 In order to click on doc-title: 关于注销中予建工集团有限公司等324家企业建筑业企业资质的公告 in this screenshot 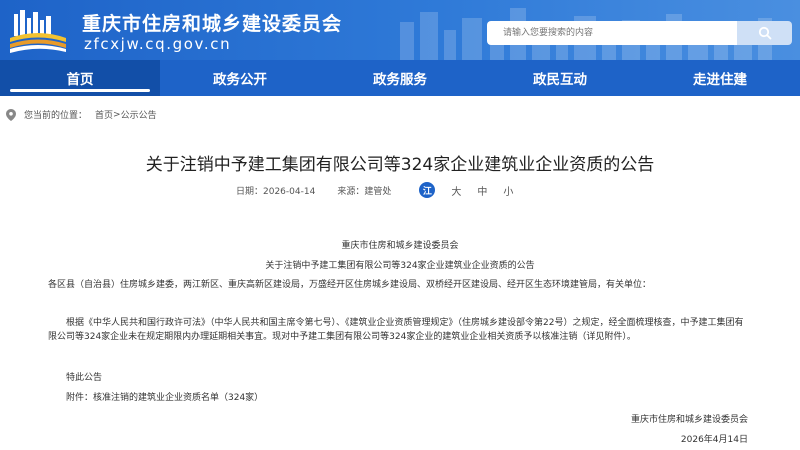, I will do `click(400, 266)`.